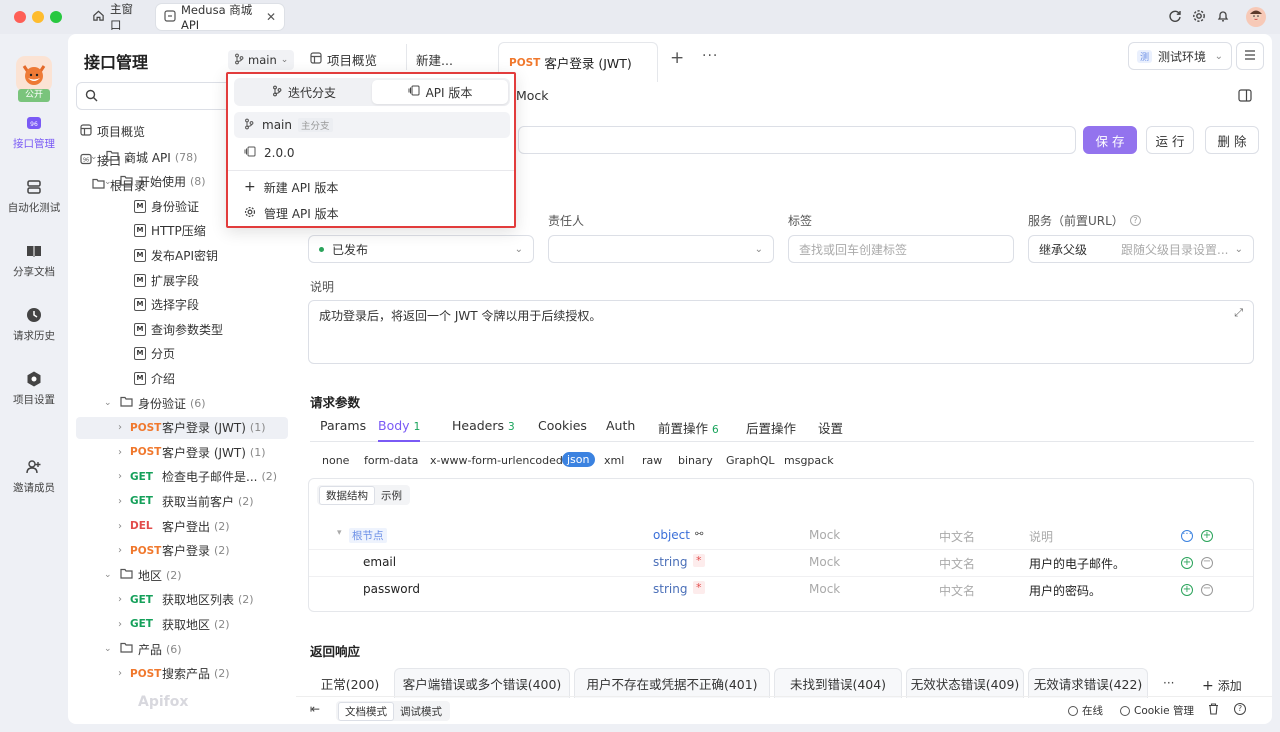  Describe the element at coordinates (220, 17) in the screenshot. I see `tab-project: Medusa 商城 API ✕` at that location.